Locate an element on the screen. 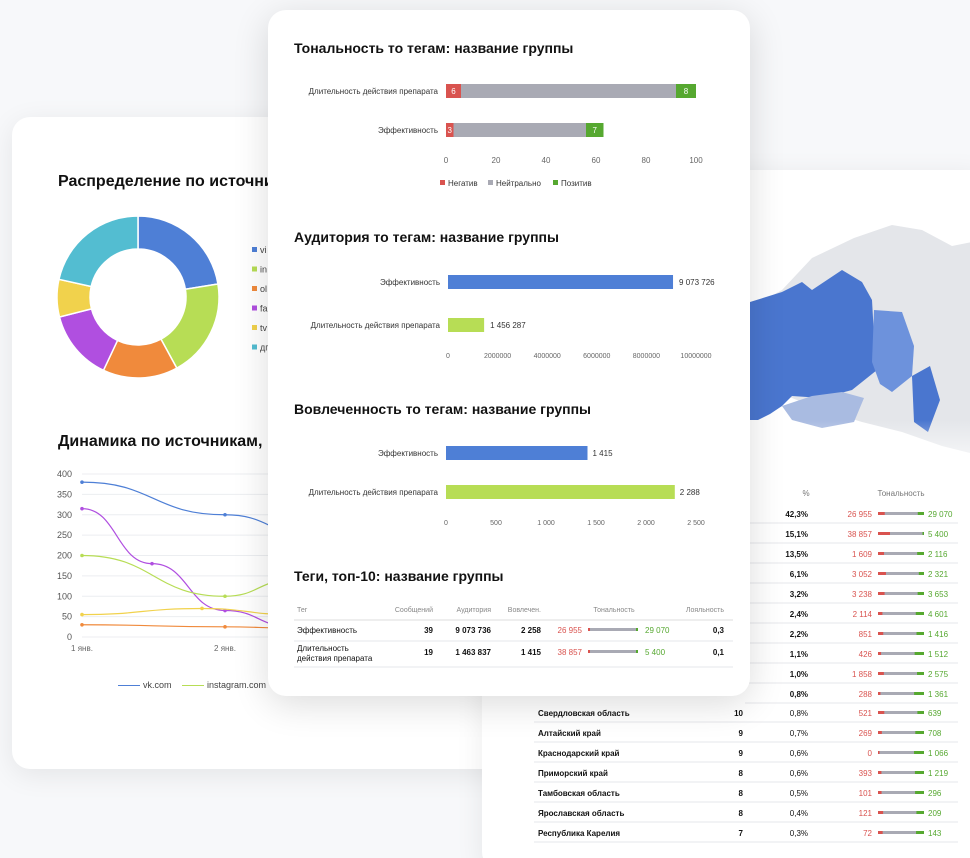 Image resolution: width=970 pixels, height=858 pixels. sentiment-row-label: Эффективность is located at coordinates (408, 130).